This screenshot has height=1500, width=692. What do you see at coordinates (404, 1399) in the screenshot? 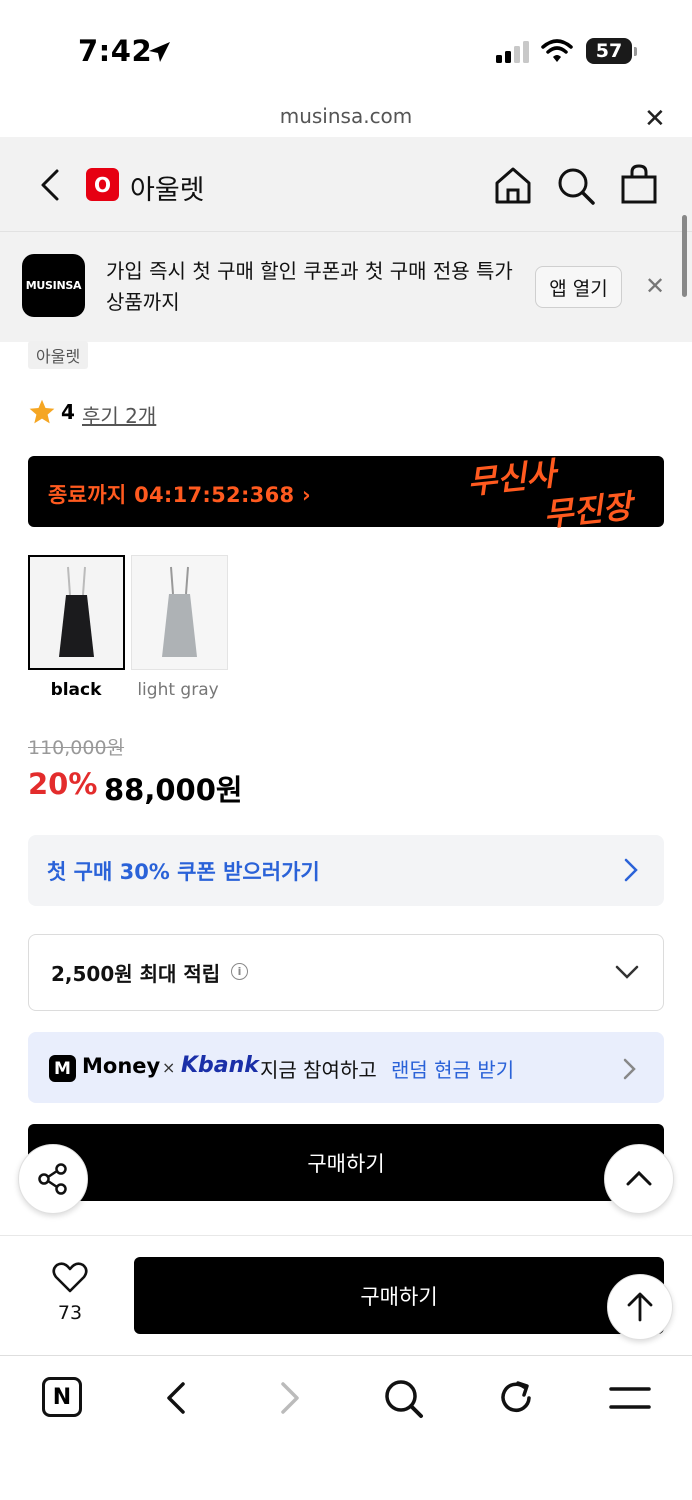
I see `browser-search-icon` at bounding box center [404, 1399].